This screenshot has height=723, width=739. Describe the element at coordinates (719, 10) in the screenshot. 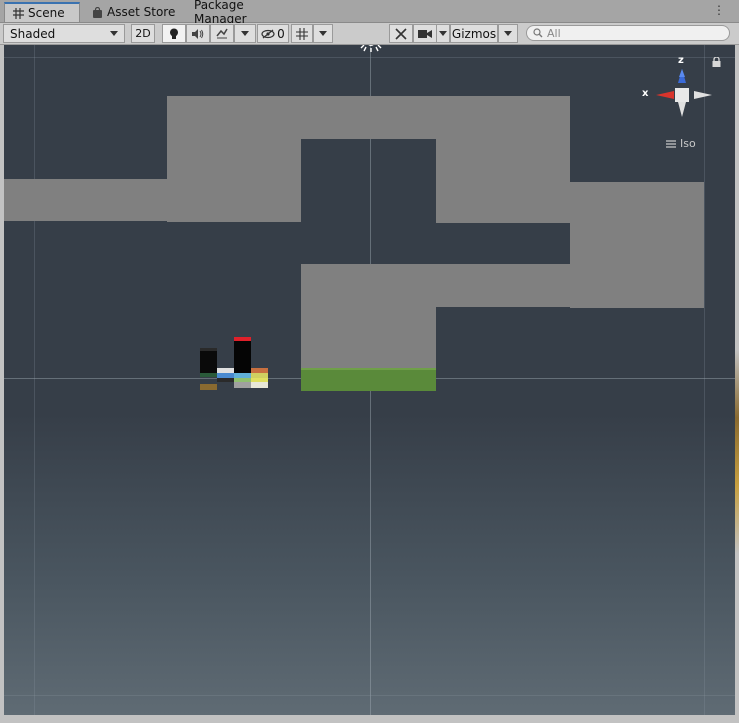

I see `more-options-icon: ⋮` at that location.